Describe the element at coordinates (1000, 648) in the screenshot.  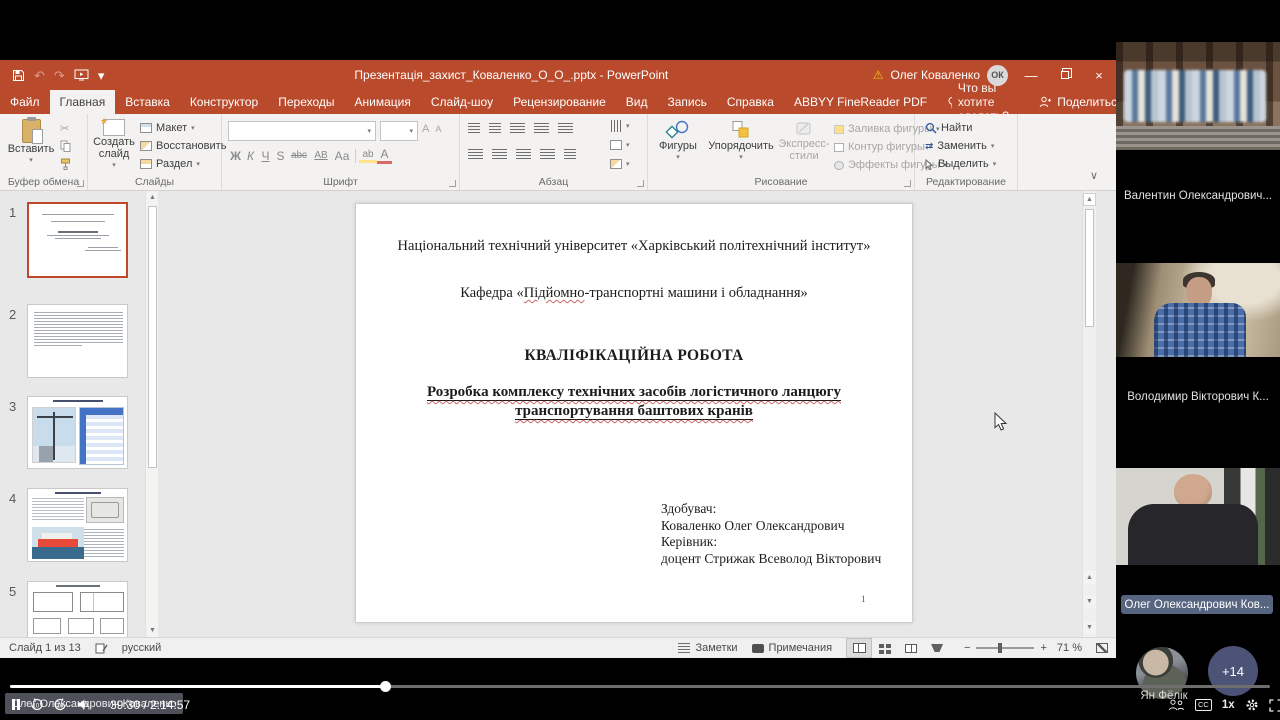
I see `zoom-slider-thumb` at that location.